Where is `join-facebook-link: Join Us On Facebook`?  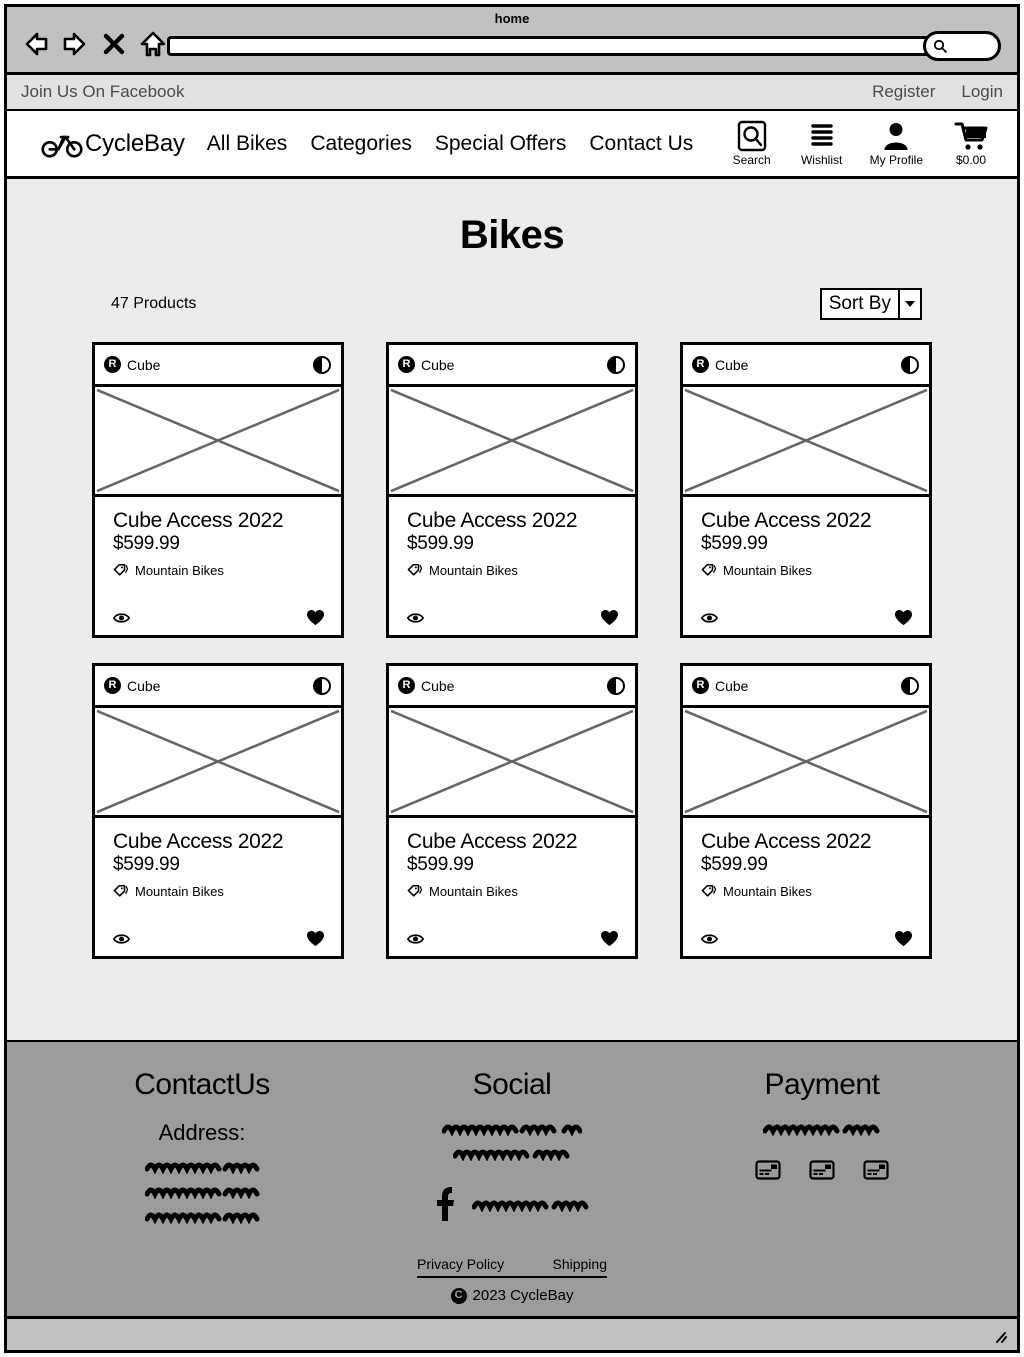
join-facebook-link: Join Us On Facebook is located at coordinates (102, 92).